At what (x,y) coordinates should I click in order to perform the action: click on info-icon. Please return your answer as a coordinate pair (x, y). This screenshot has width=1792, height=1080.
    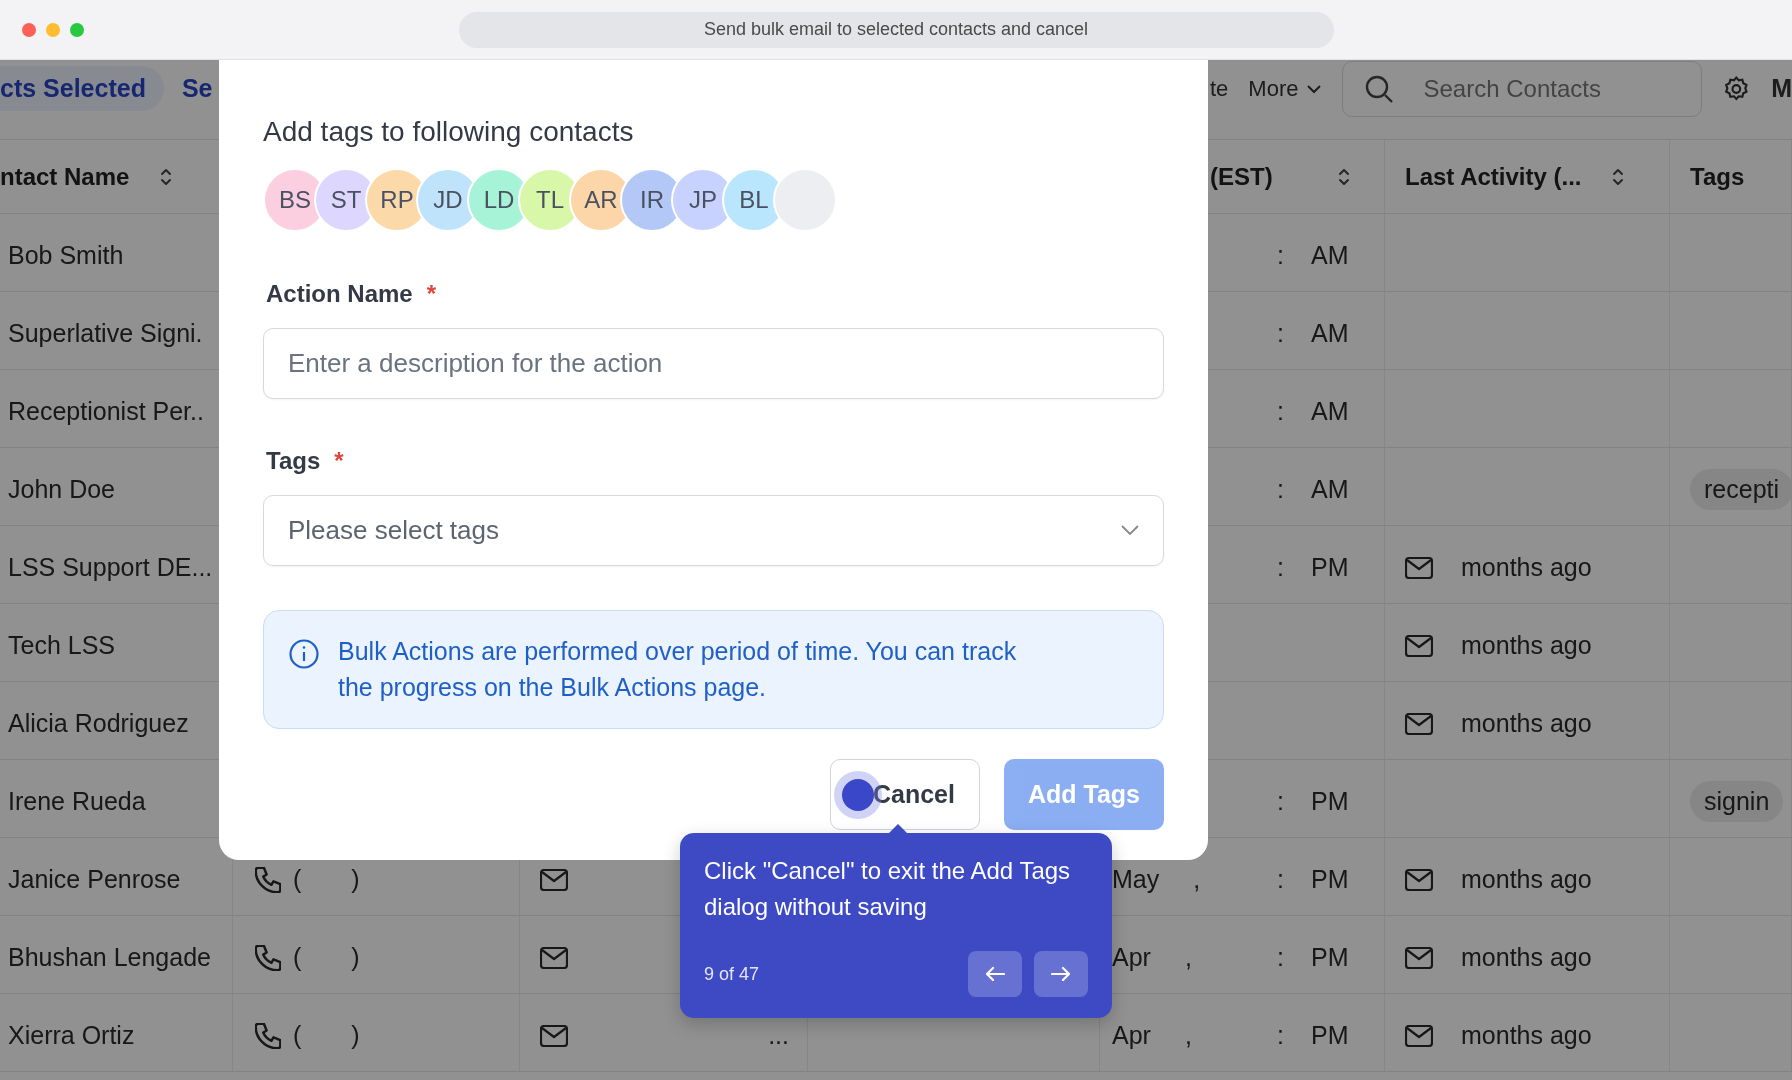
    Looking at the image, I should click on (304, 654).